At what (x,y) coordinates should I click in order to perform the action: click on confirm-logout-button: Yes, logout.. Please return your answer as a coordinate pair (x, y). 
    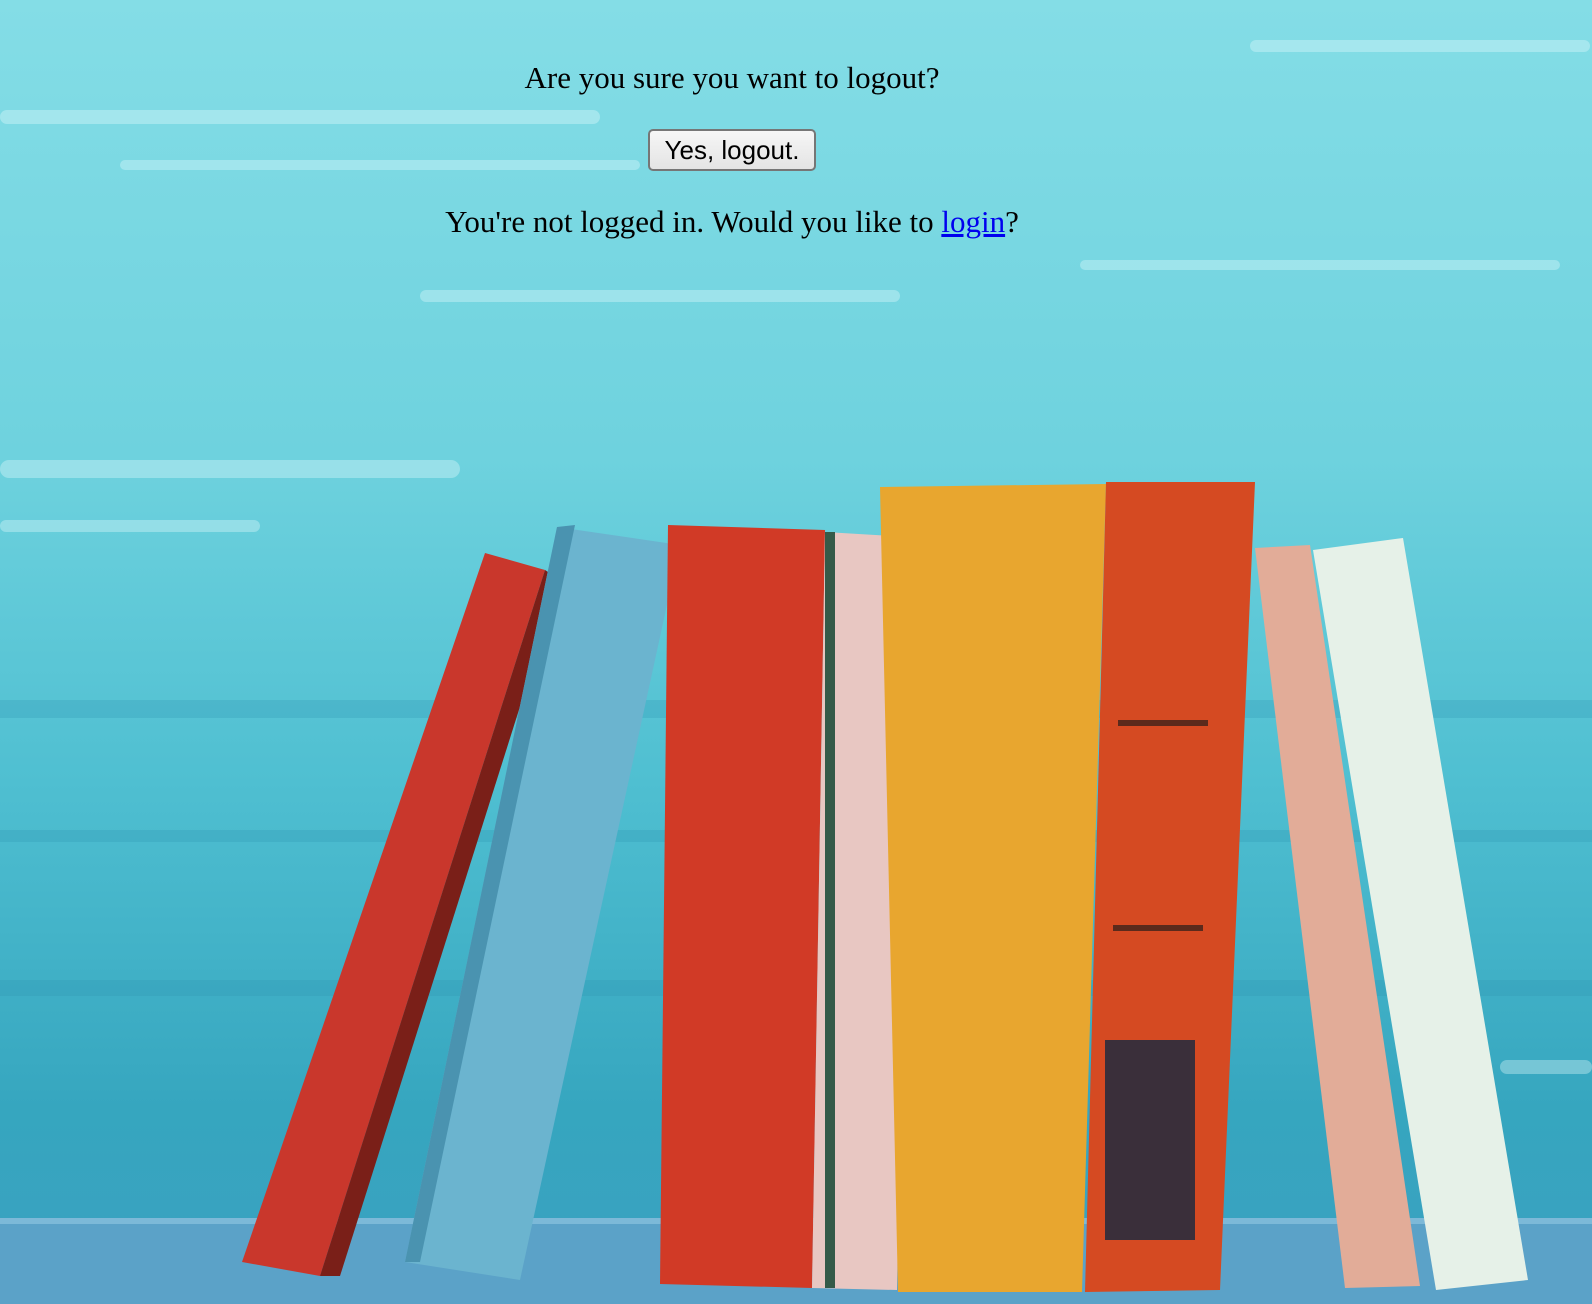
    Looking at the image, I should click on (732, 150).